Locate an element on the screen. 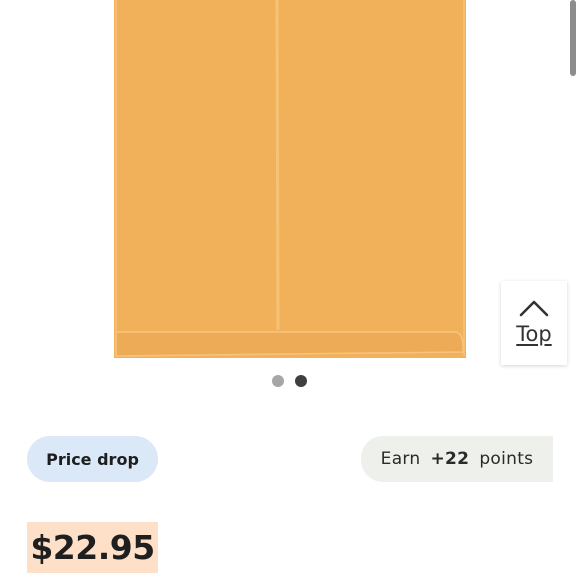 This screenshot has width=580, height=580. price-drop-label: Price drop is located at coordinates (92, 459).